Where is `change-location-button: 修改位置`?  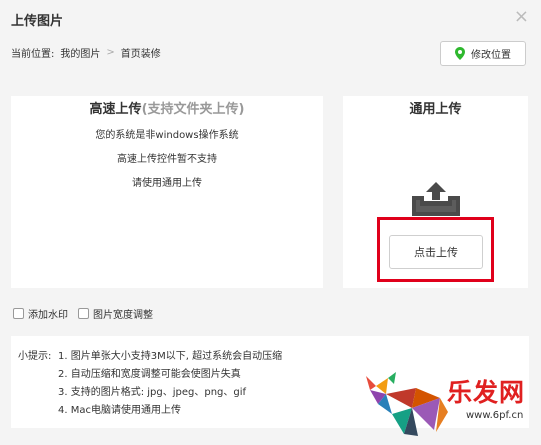
change-location-button: 修改位置 is located at coordinates (483, 53).